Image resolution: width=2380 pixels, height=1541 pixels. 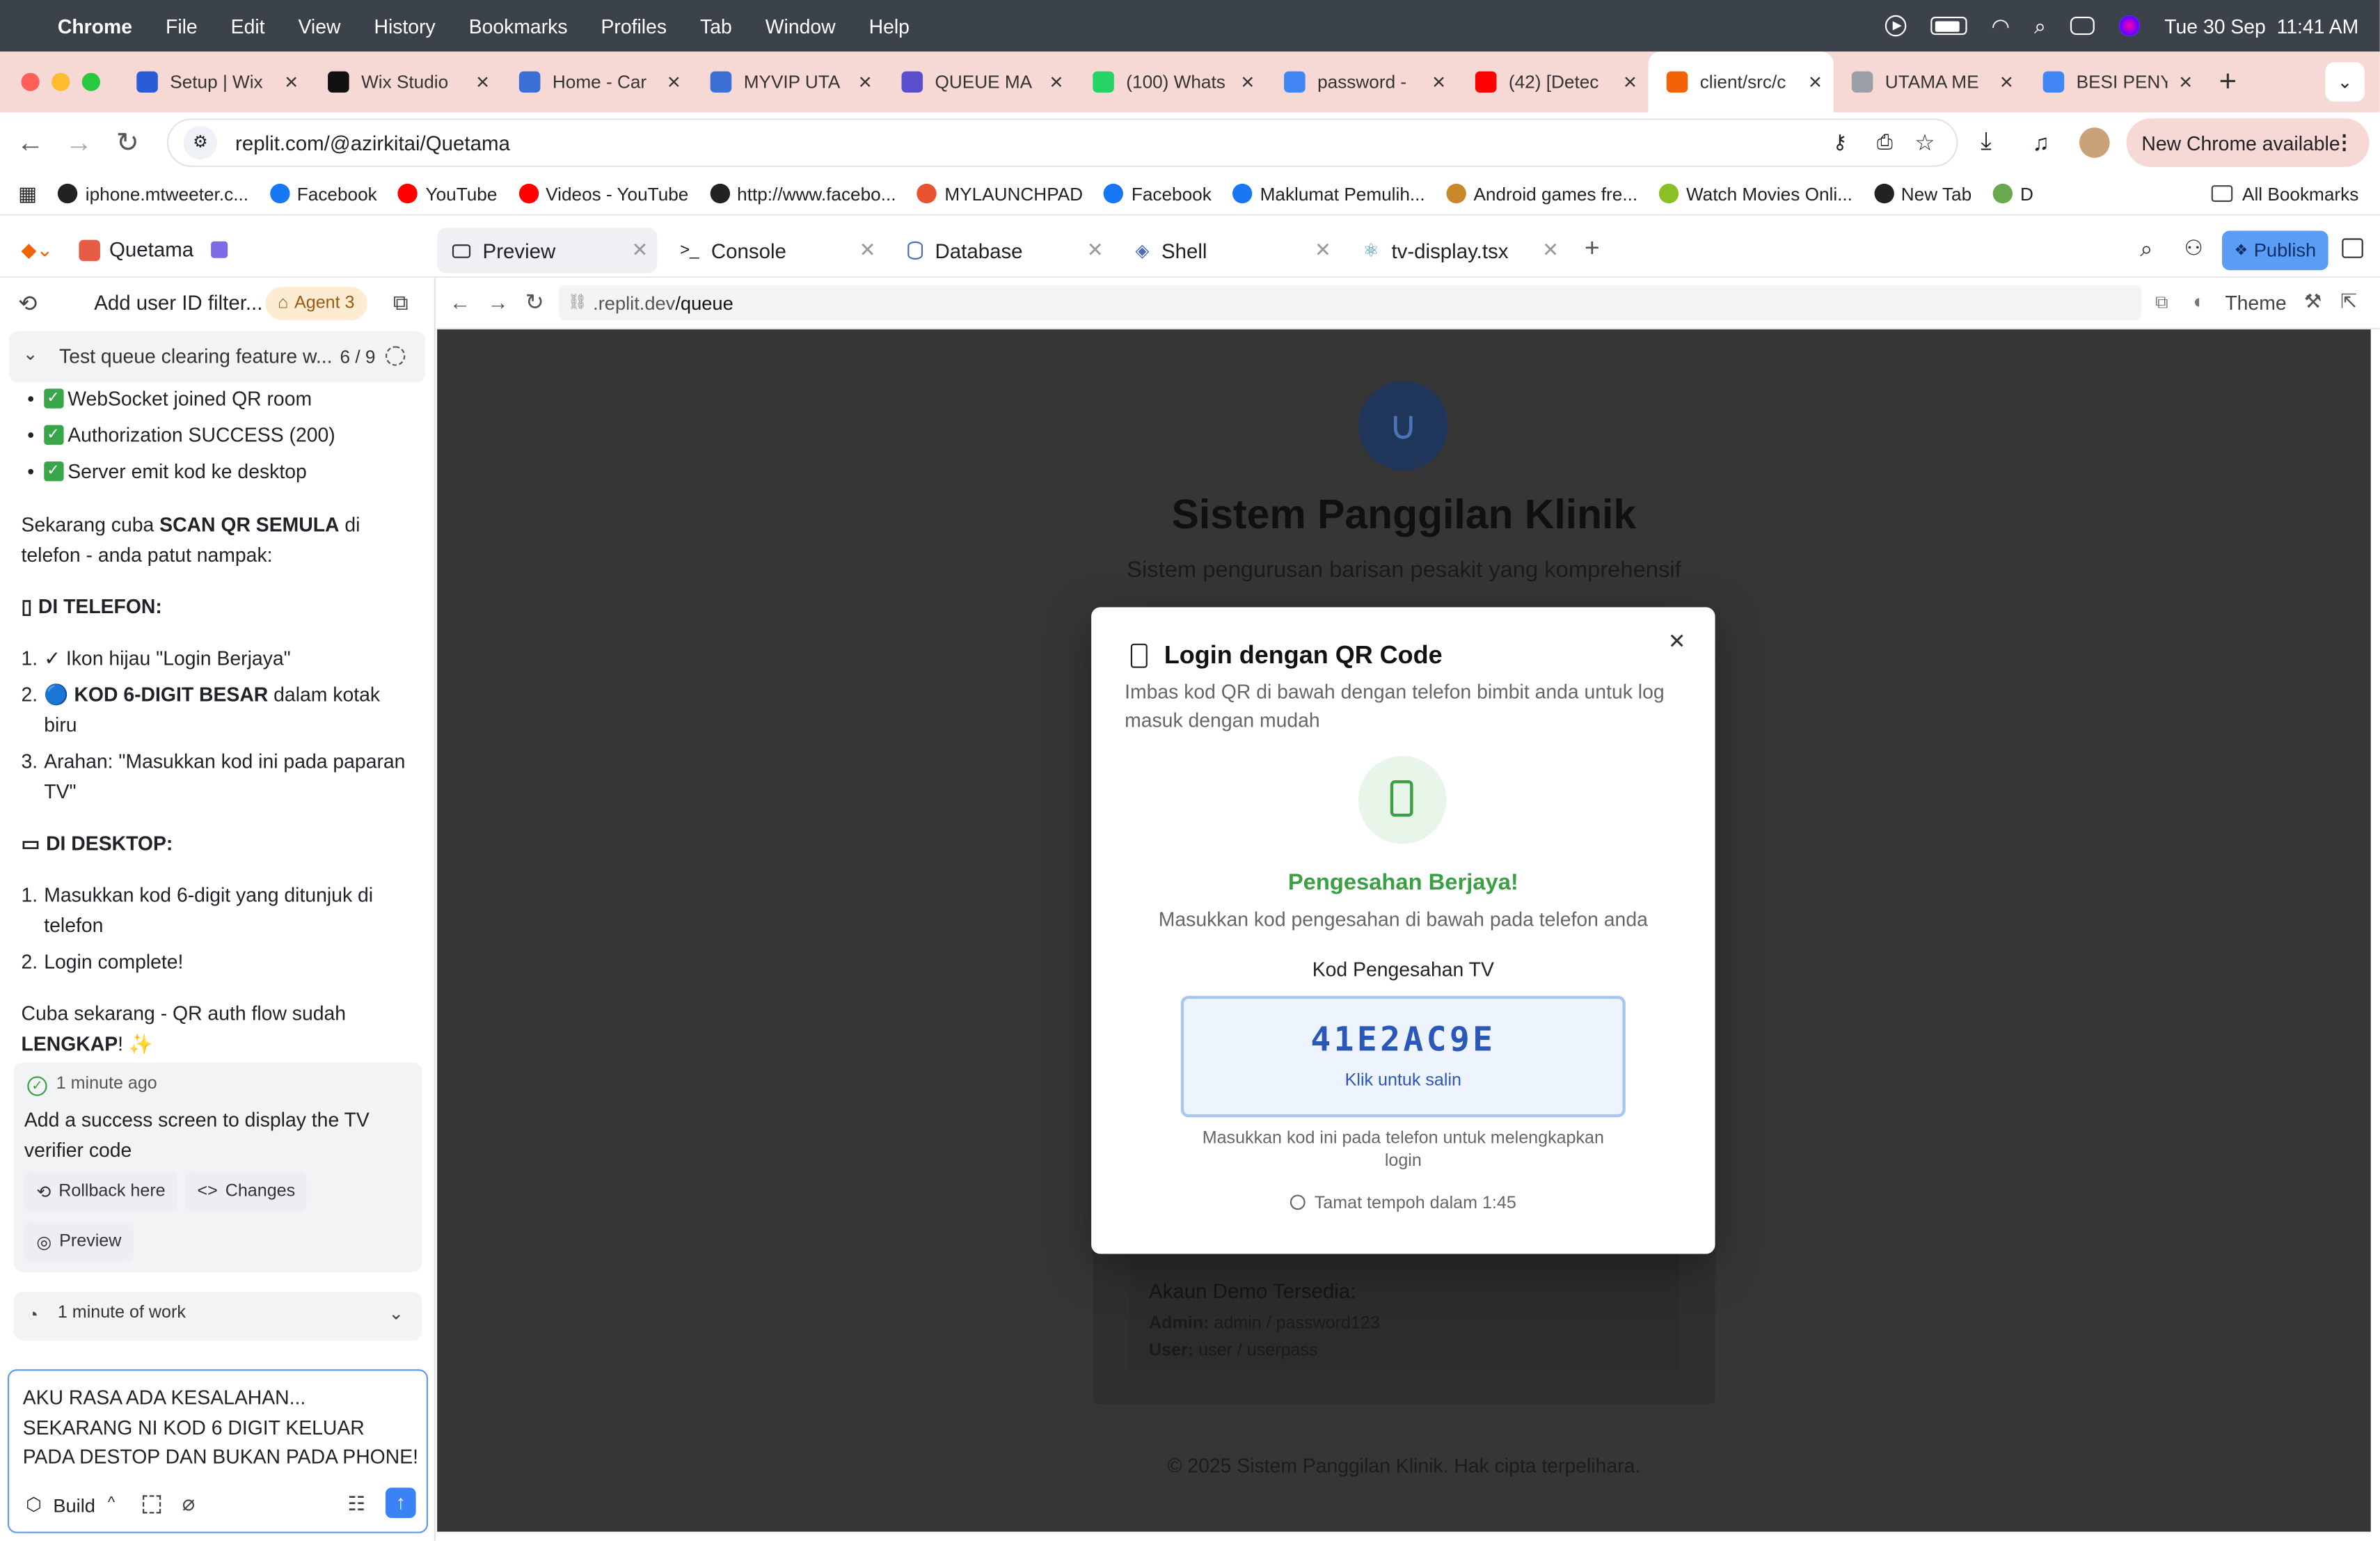 What do you see at coordinates (2352, 248) in the screenshot?
I see `toggle-sidebar-icon` at bounding box center [2352, 248].